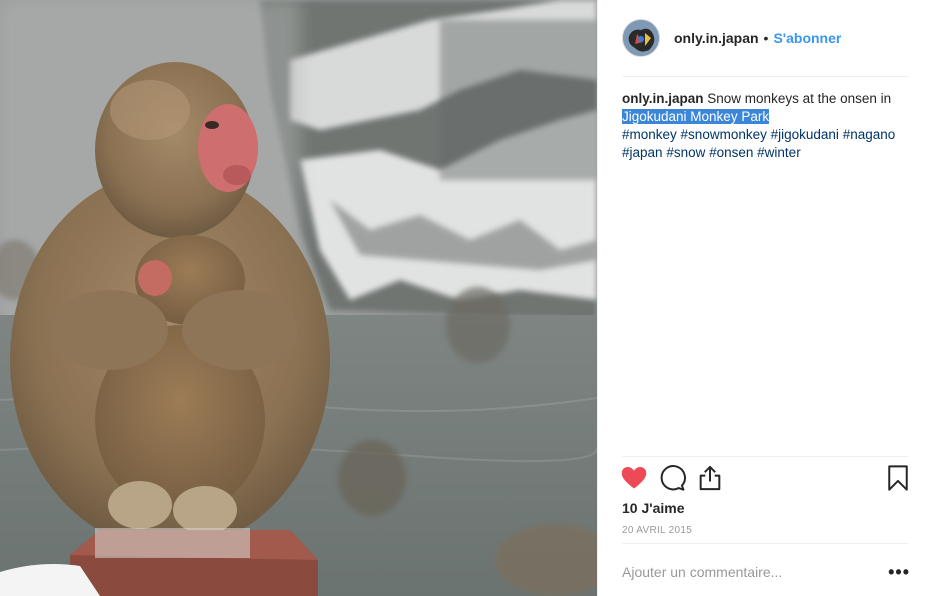  What do you see at coordinates (765, 76) in the screenshot?
I see `header-divider` at bounding box center [765, 76].